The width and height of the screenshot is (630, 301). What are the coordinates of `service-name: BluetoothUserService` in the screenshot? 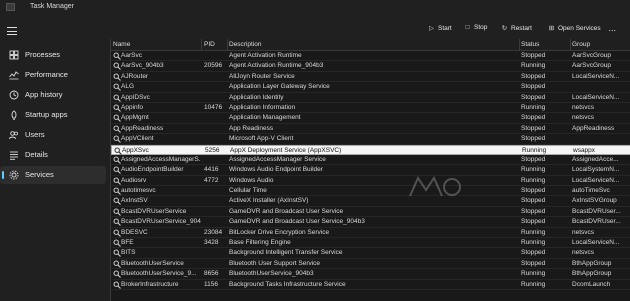 It's located at (152, 263).